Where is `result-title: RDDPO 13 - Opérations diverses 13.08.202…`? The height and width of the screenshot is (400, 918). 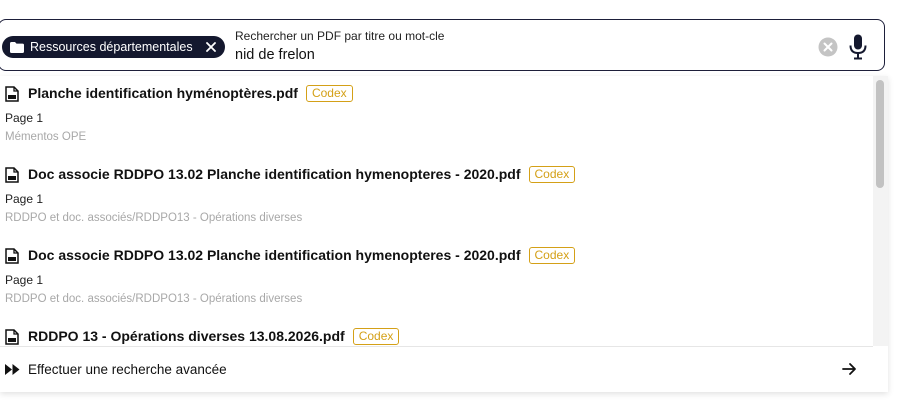 result-title: RDDPO 13 - Opérations diverses 13.08.202… is located at coordinates (186, 336).